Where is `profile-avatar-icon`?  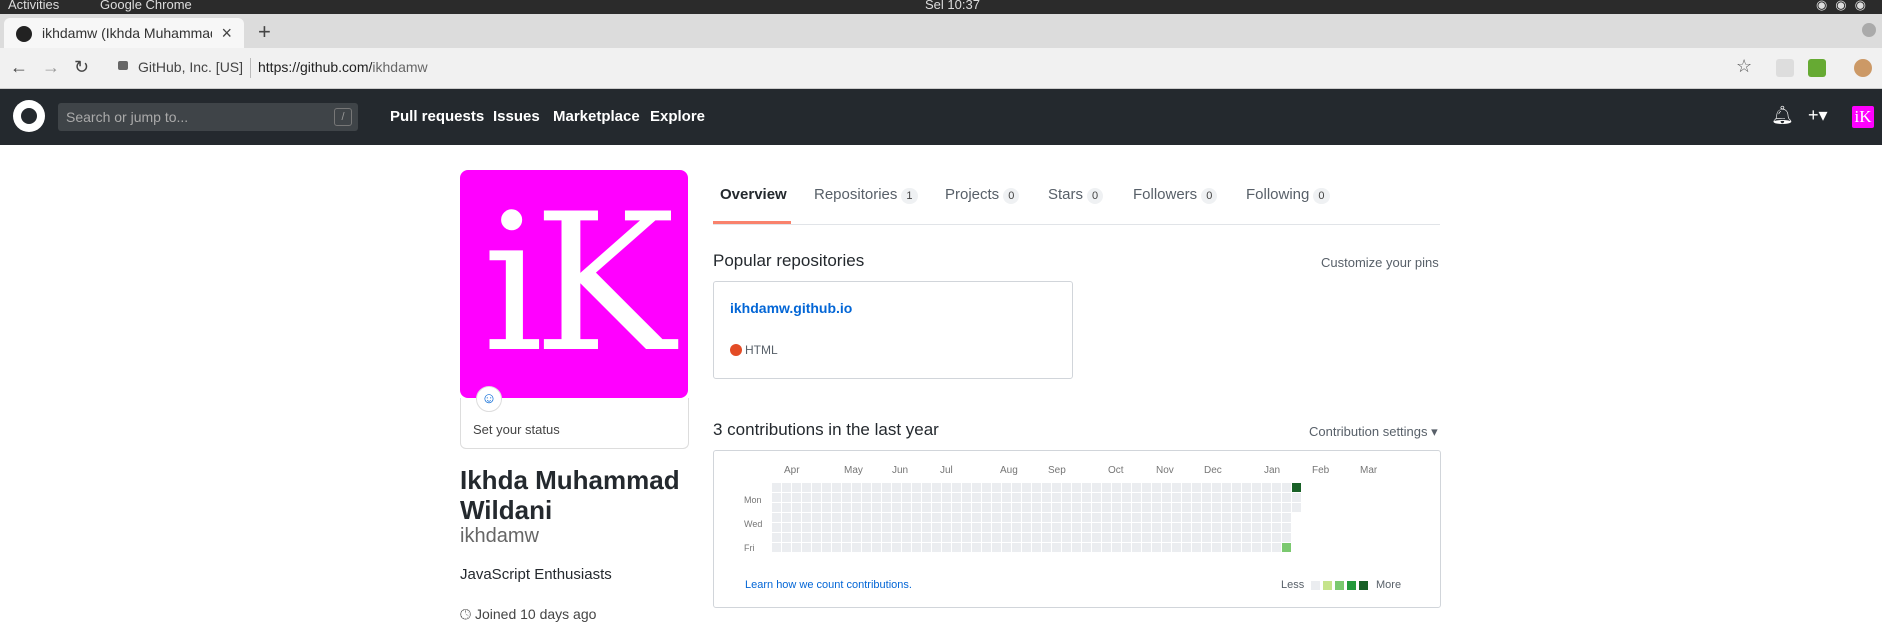
profile-avatar-icon is located at coordinates (1863, 68).